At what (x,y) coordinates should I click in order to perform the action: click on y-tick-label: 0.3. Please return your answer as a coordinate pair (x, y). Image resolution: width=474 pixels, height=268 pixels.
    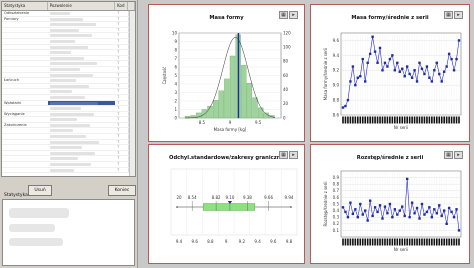
    Looking at the image, I should click on (336, 217).